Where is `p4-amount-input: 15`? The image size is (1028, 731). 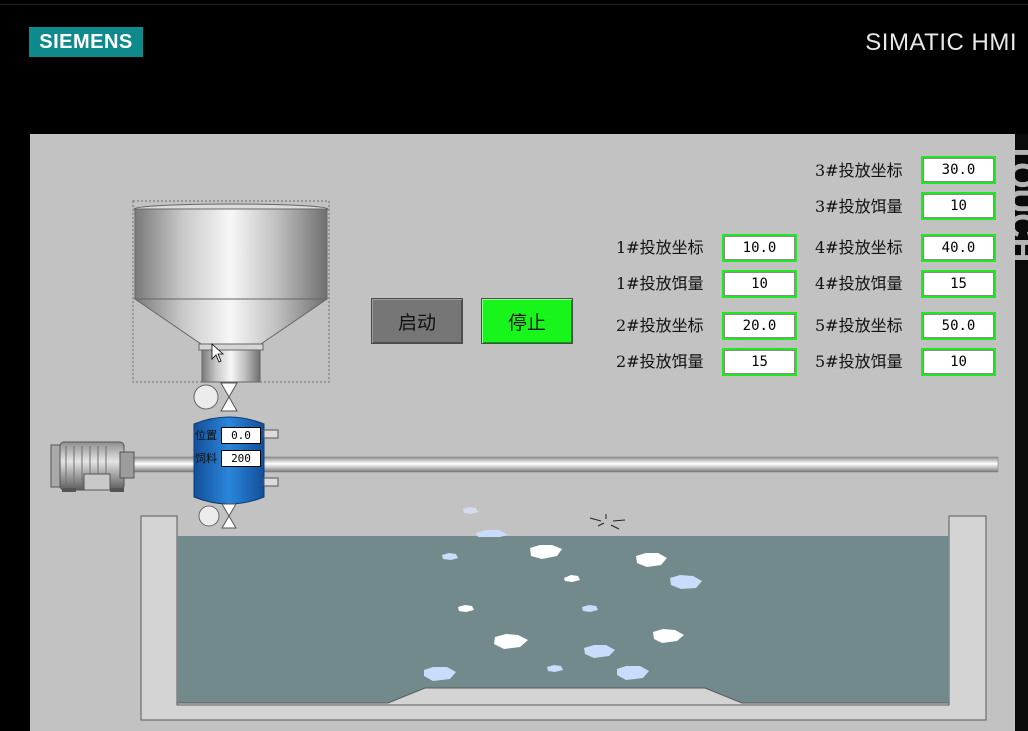 p4-amount-input: 15 is located at coordinates (958, 284).